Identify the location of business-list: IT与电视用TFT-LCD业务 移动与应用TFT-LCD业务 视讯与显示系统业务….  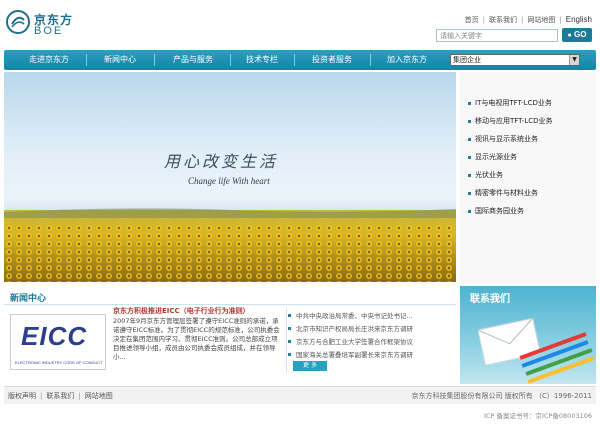
(528, 177).